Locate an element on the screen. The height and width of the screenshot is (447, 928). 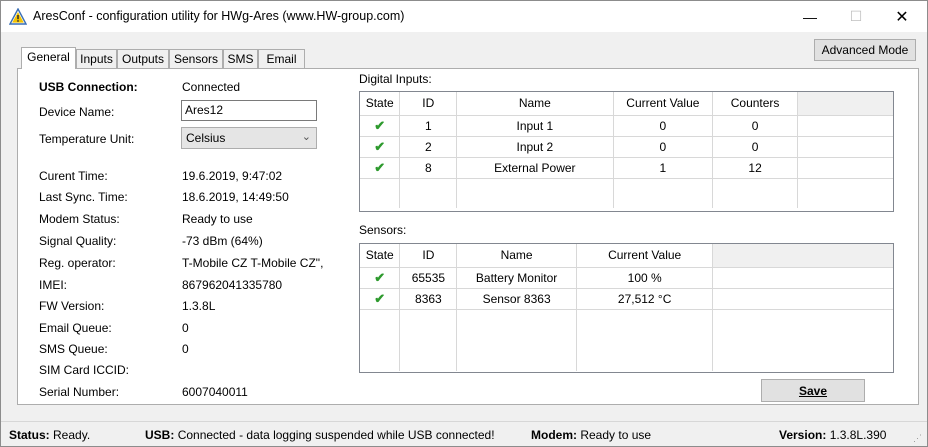
info-value: T-Mobile CZ T-Mobile CZ", is located at coordinates (253, 263).